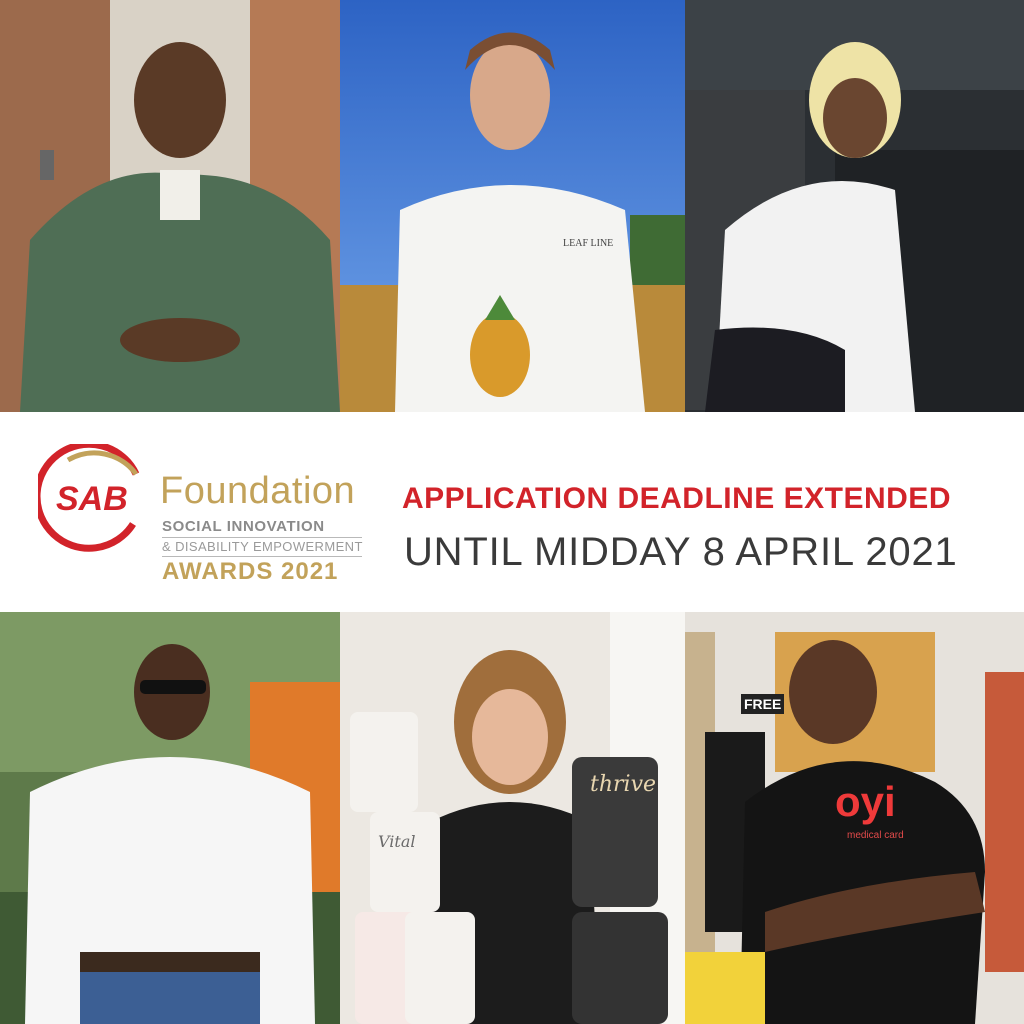 This screenshot has height=1024, width=1024. Describe the element at coordinates (865, 801) in the screenshot. I see `shirt-brand-oyi: oyi` at that location.